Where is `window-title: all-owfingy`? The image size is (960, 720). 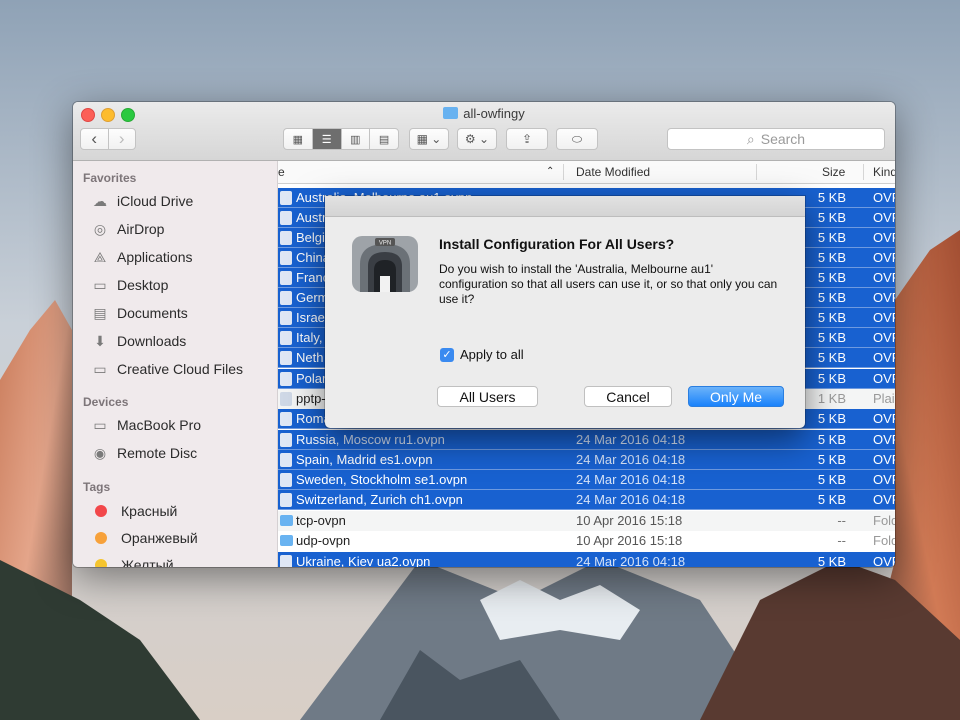
window-title: all-owfingy is located at coordinates (484, 113).